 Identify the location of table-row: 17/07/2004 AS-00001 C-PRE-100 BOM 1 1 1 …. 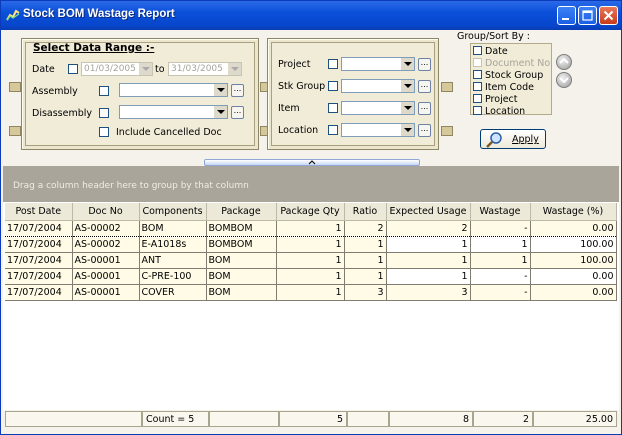
(311, 276).